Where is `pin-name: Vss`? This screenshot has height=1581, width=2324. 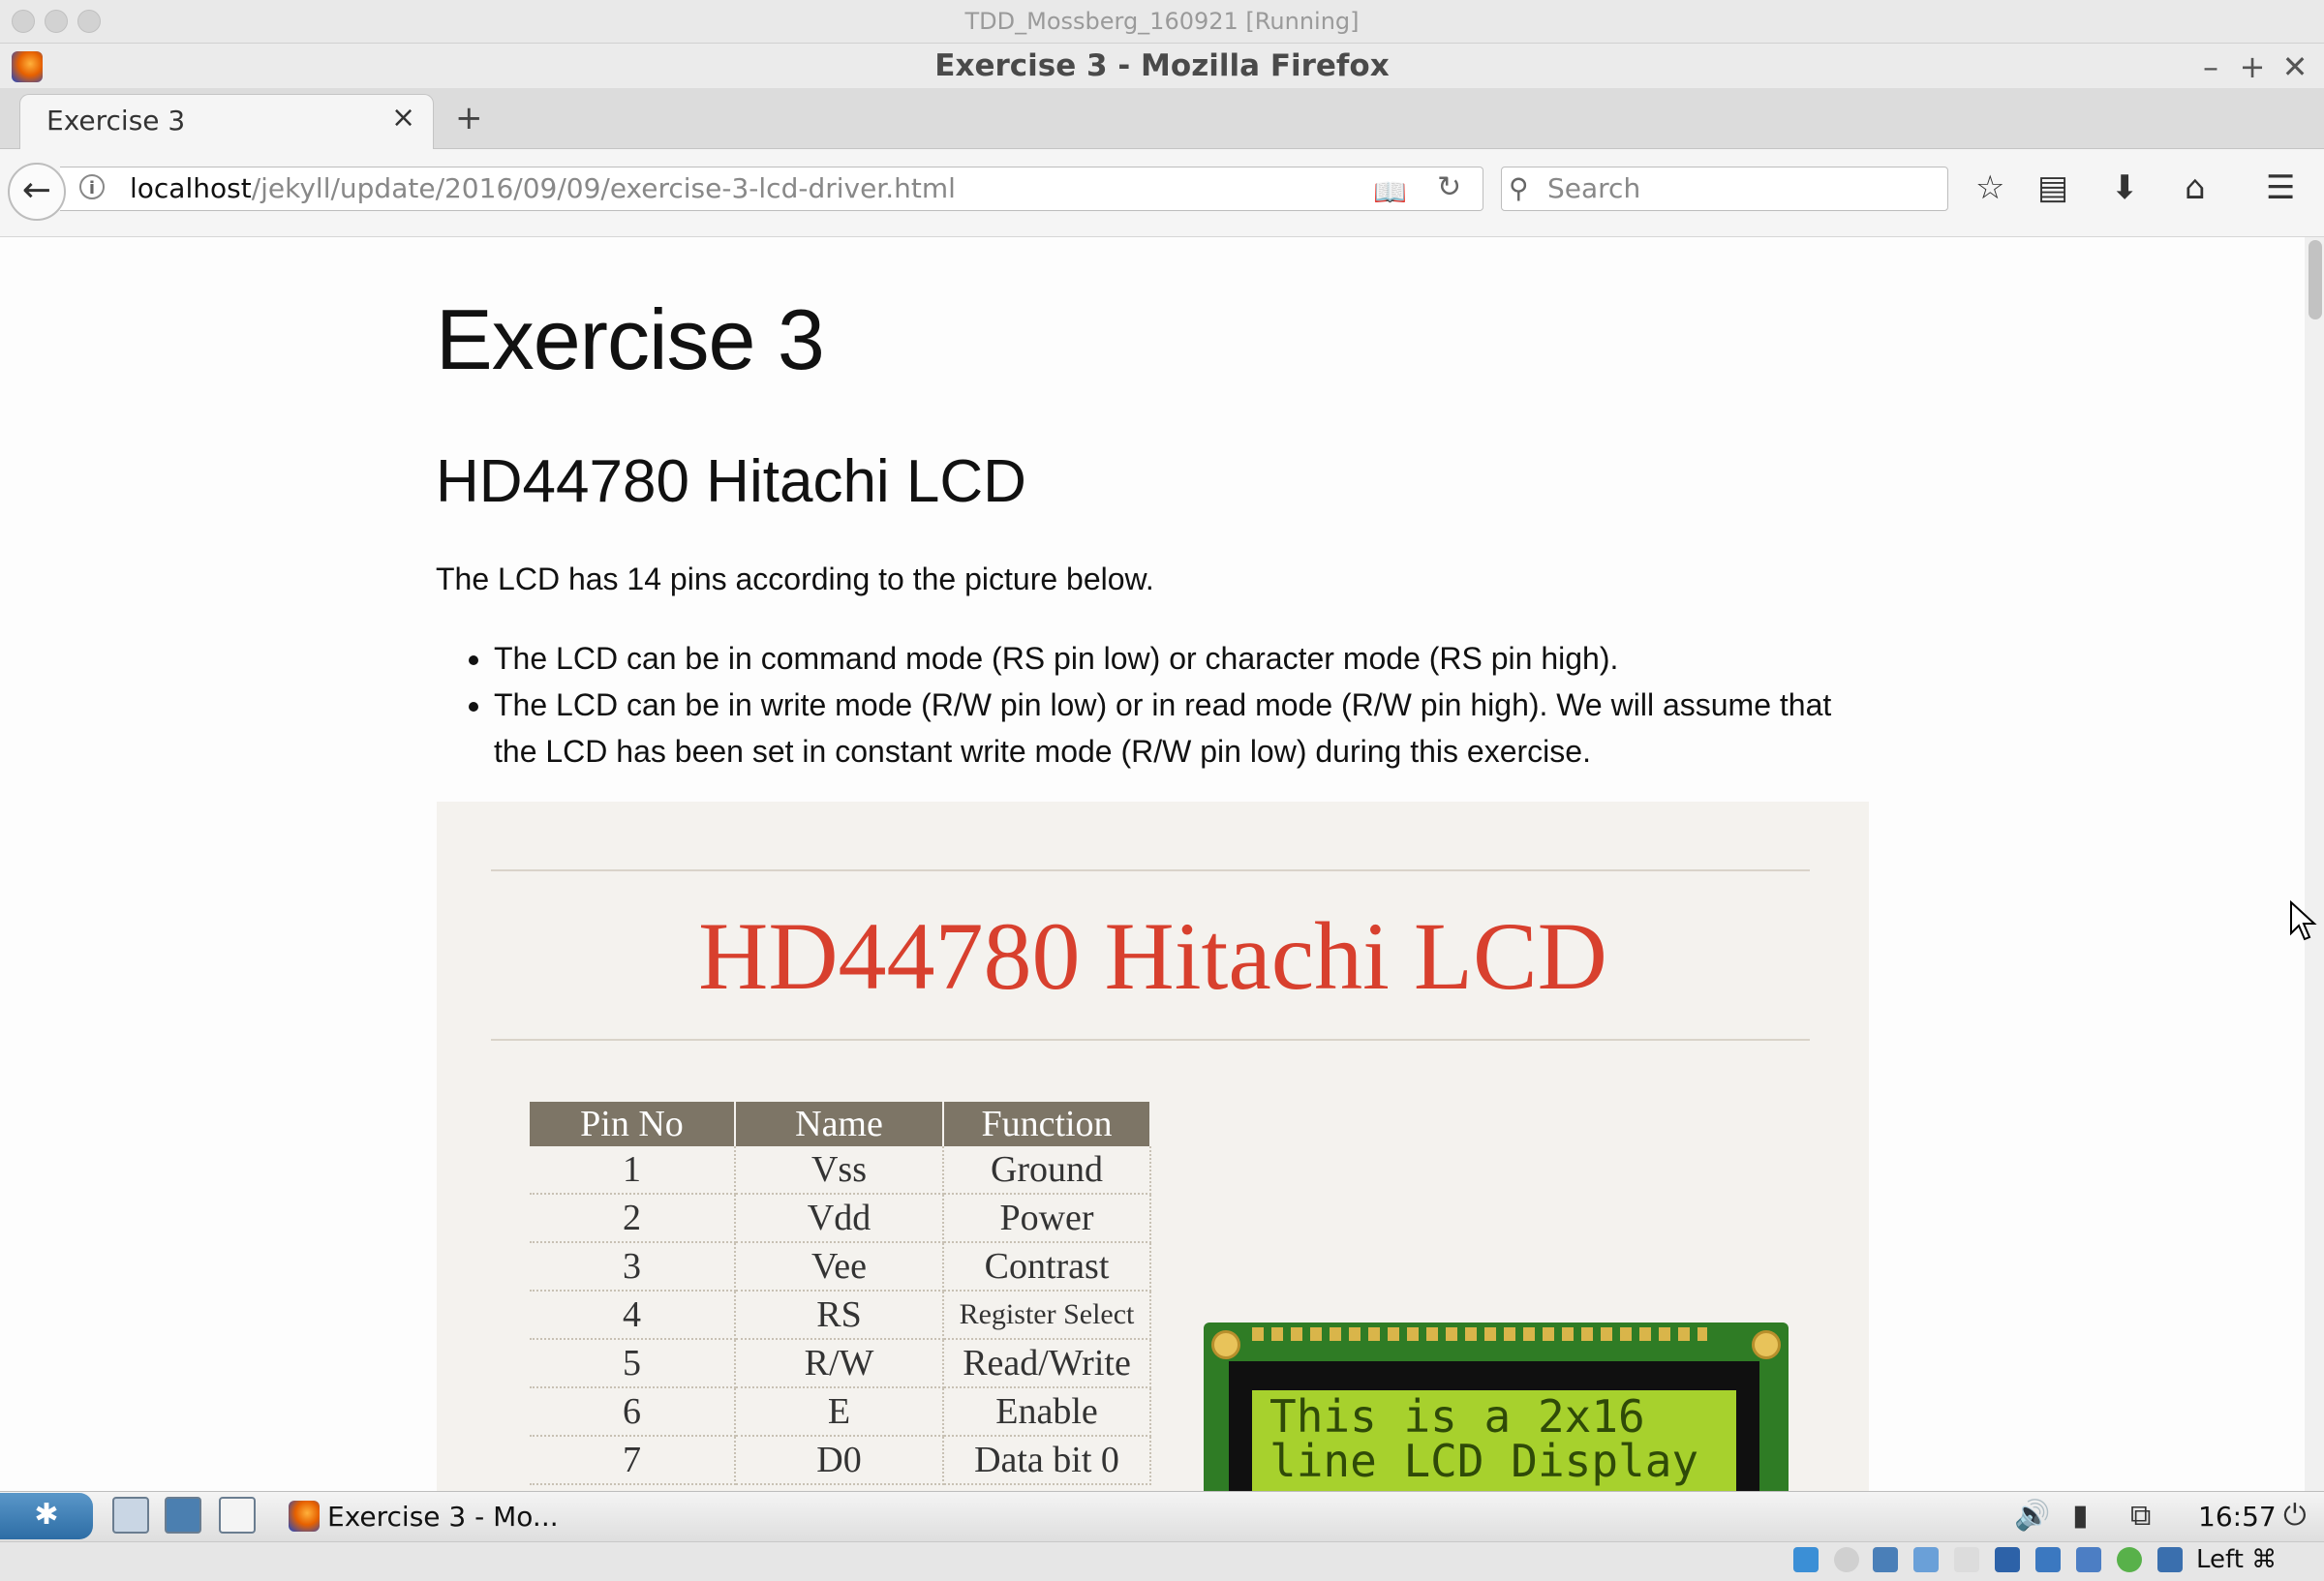
pin-name: Vss is located at coordinates (840, 1170).